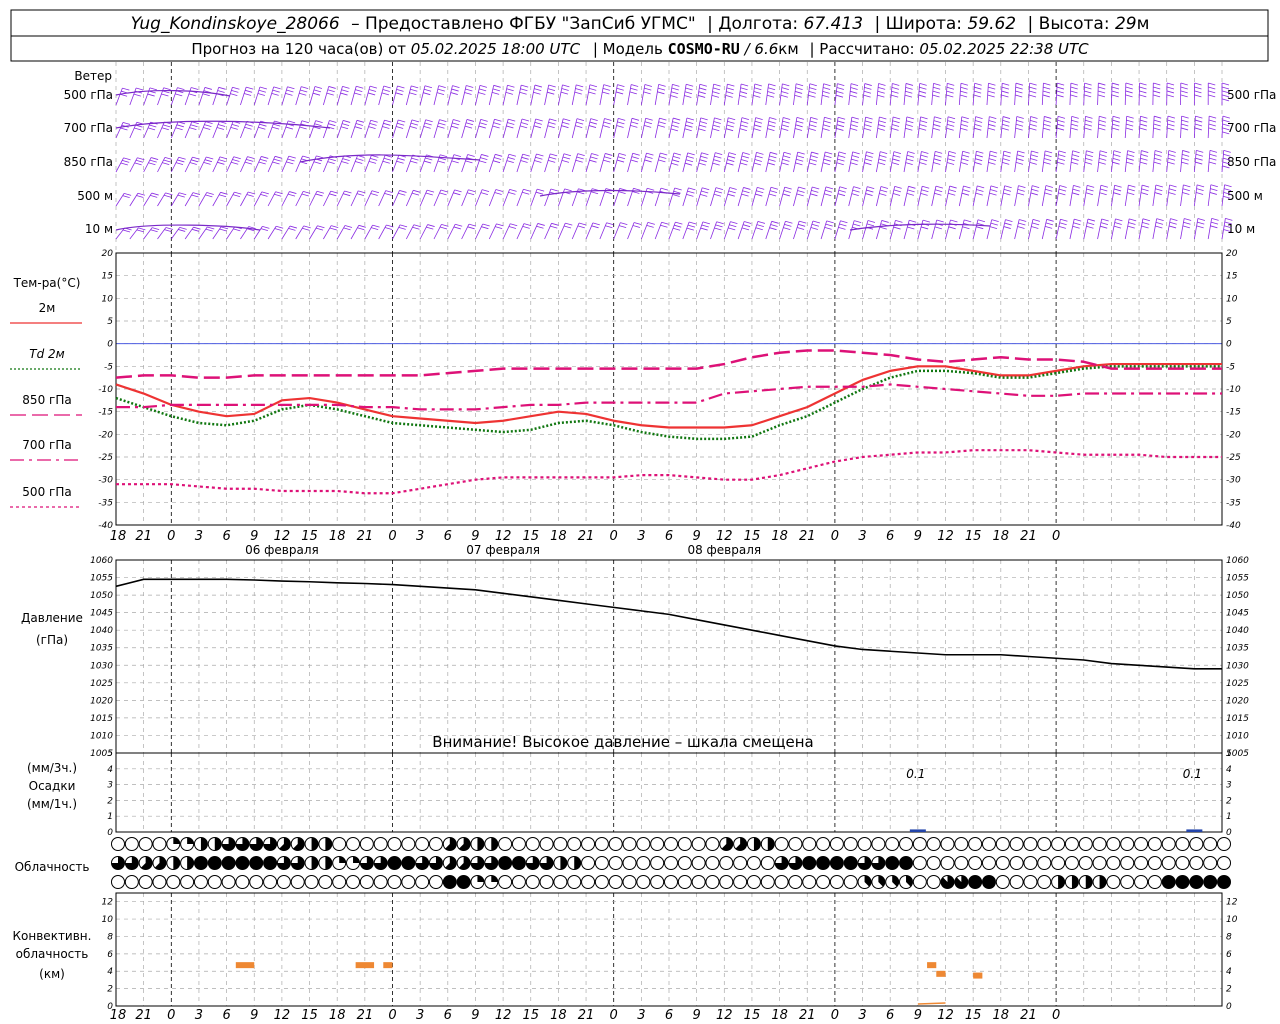 The height and width of the screenshot is (1024, 1280). I want to click on time-hour-label: 9, so click(254, 1015).